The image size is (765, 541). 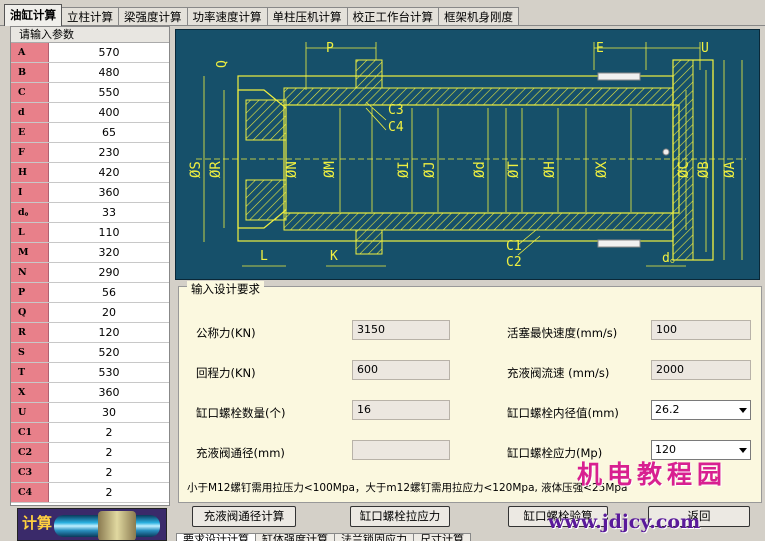 I want to click on head-hatch-lower, so click(x=266, y=200).